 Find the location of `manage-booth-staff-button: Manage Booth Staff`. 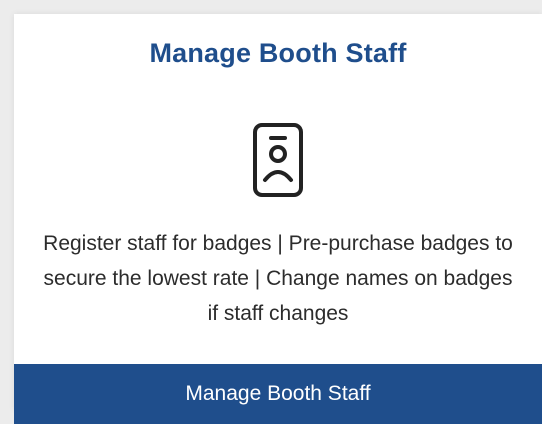

manage-booth-staff-button: Manage Booth Staff is located at coordinates (278, 394).